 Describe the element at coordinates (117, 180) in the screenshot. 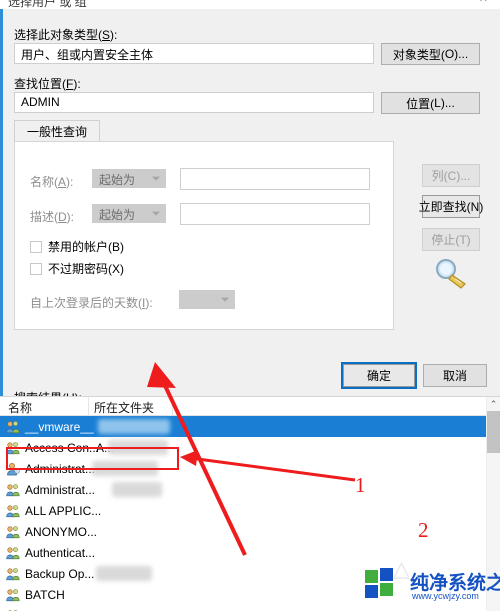

I see `name-condition-value: 起始为` at that location.